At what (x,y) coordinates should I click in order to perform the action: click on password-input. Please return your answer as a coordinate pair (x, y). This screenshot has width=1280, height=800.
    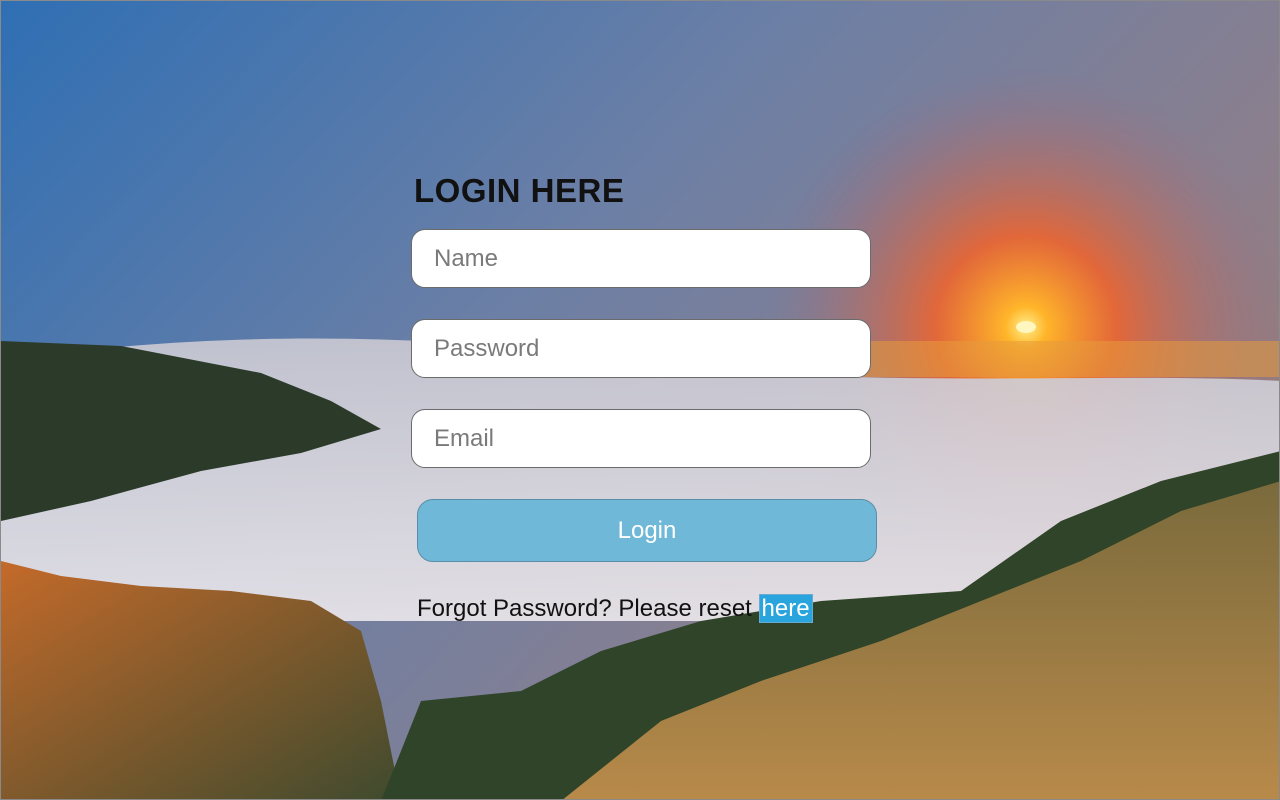
    Looking at the image, I should click on (641, 348).